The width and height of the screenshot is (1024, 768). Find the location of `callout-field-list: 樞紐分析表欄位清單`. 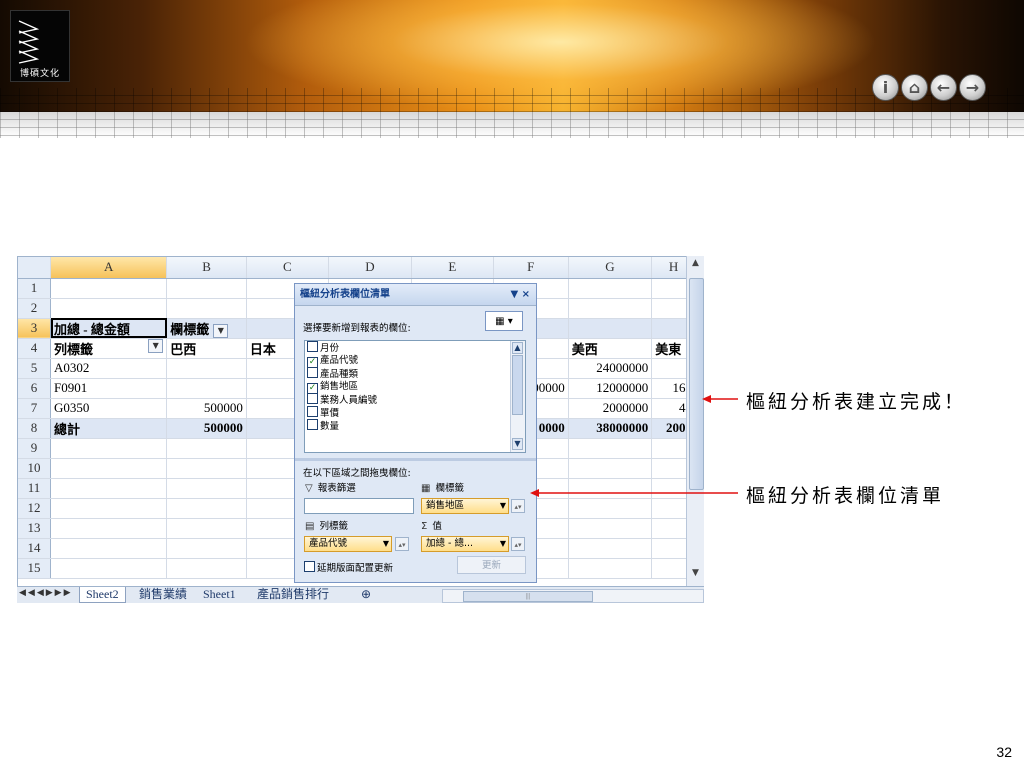

callout-field-list: 樞紐分析表欄位清單 is located at coordinates (845, 496).